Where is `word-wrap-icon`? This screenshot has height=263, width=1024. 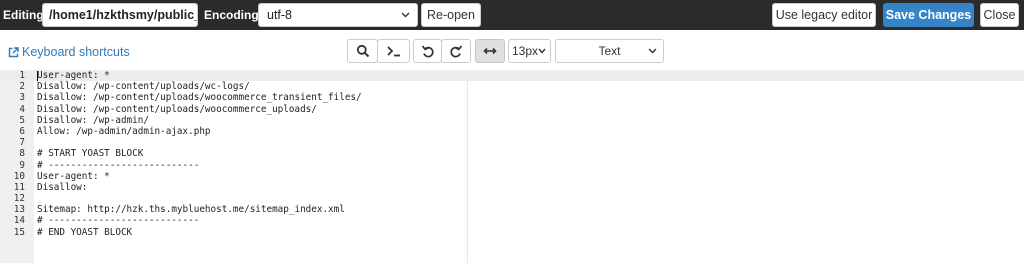
word-wrap-icon is located at coordinates (490, 51).